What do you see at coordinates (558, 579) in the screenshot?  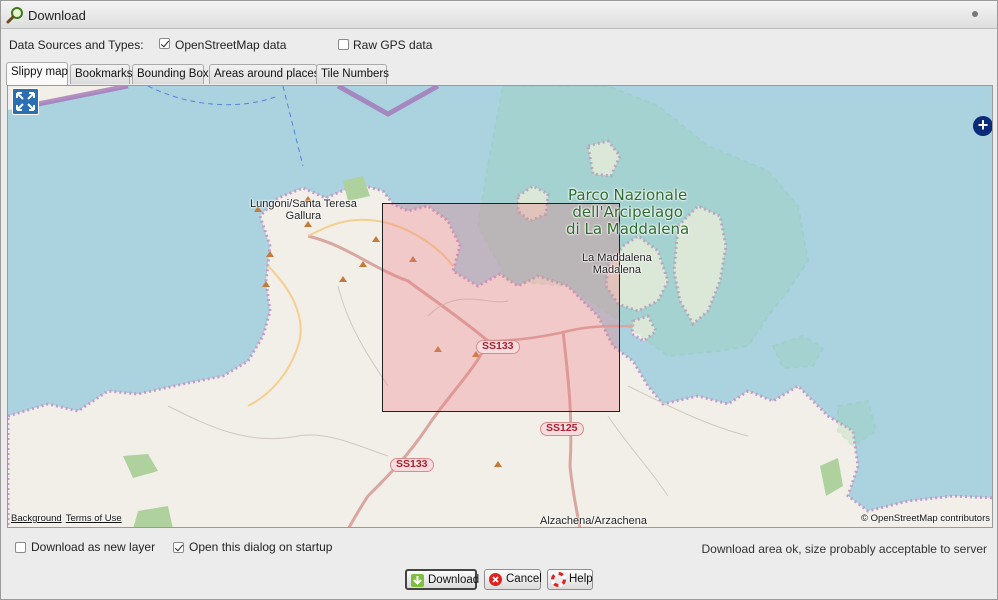 I see `lifebuoy-icon` at bounding box center [558, 579].